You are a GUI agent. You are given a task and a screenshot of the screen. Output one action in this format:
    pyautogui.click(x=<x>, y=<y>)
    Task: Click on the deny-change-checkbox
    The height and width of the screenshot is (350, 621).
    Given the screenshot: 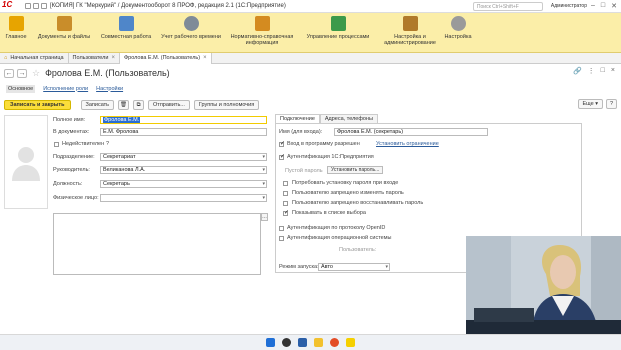 What is the action you would take?
    pyautogui.click(x=285, y=193)
    